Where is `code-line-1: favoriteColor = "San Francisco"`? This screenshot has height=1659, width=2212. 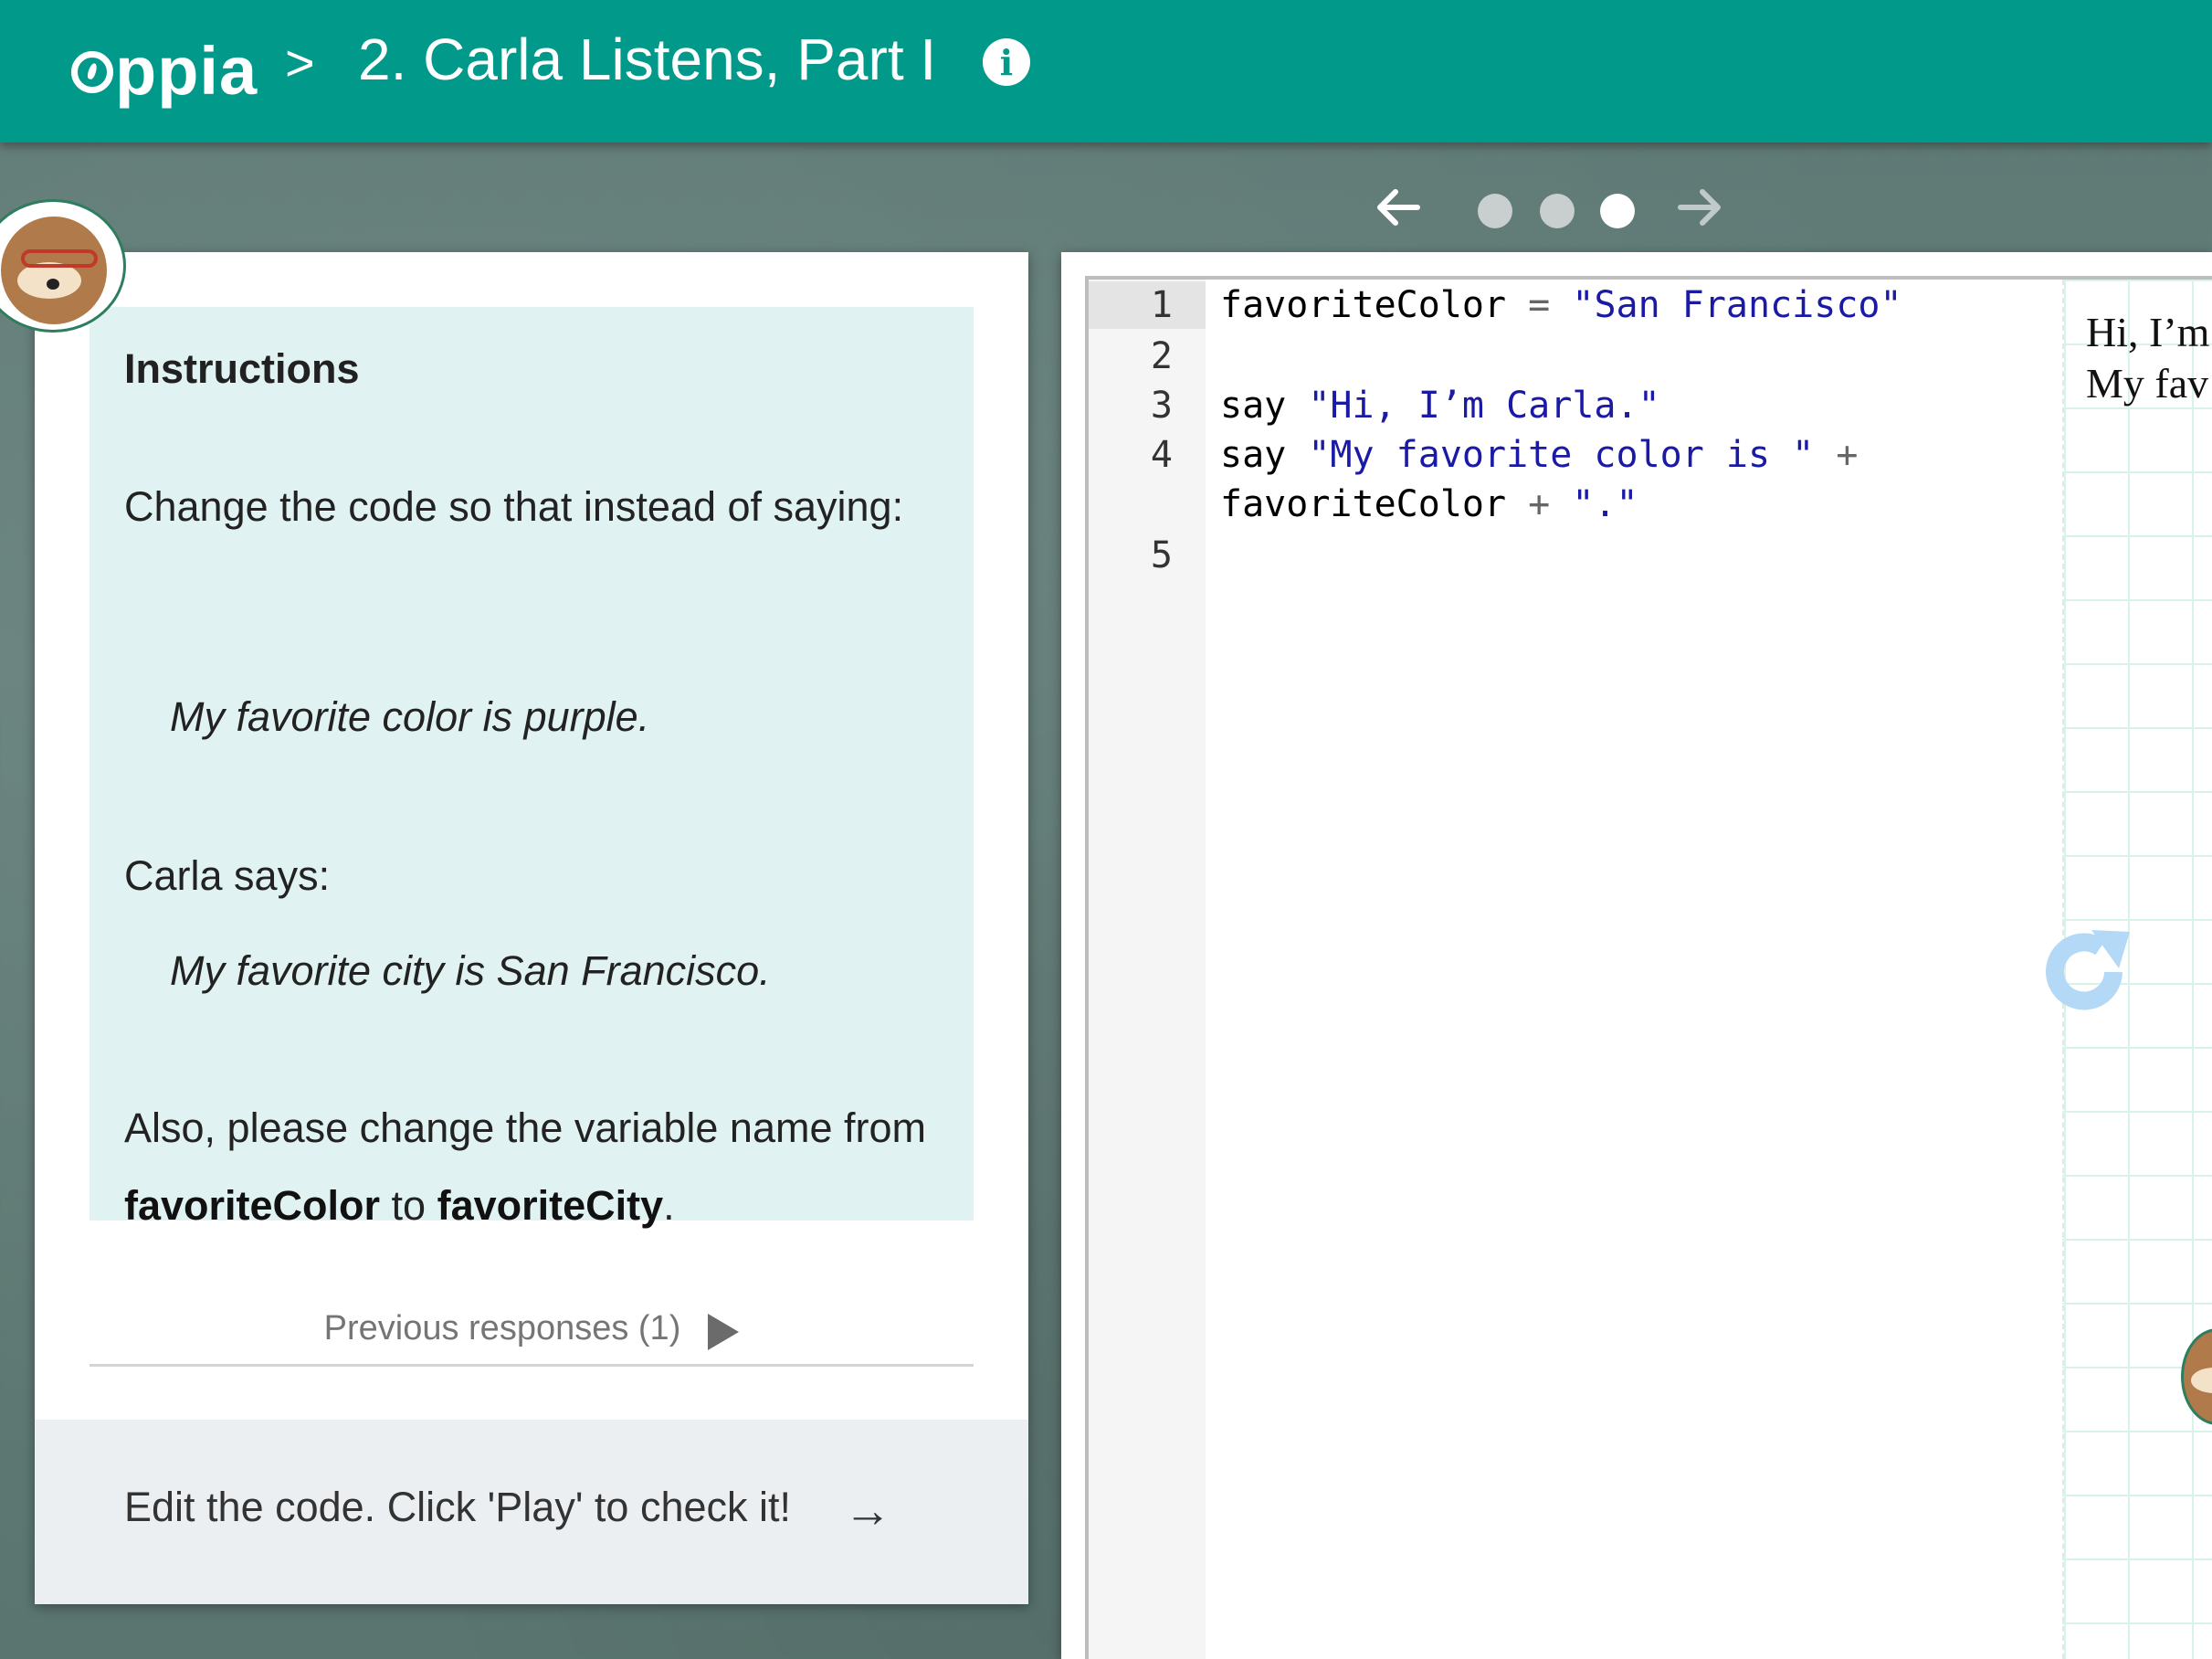
code-line-1: favoriteColor = "San Francisco" is located at coordinates (1561, 305).